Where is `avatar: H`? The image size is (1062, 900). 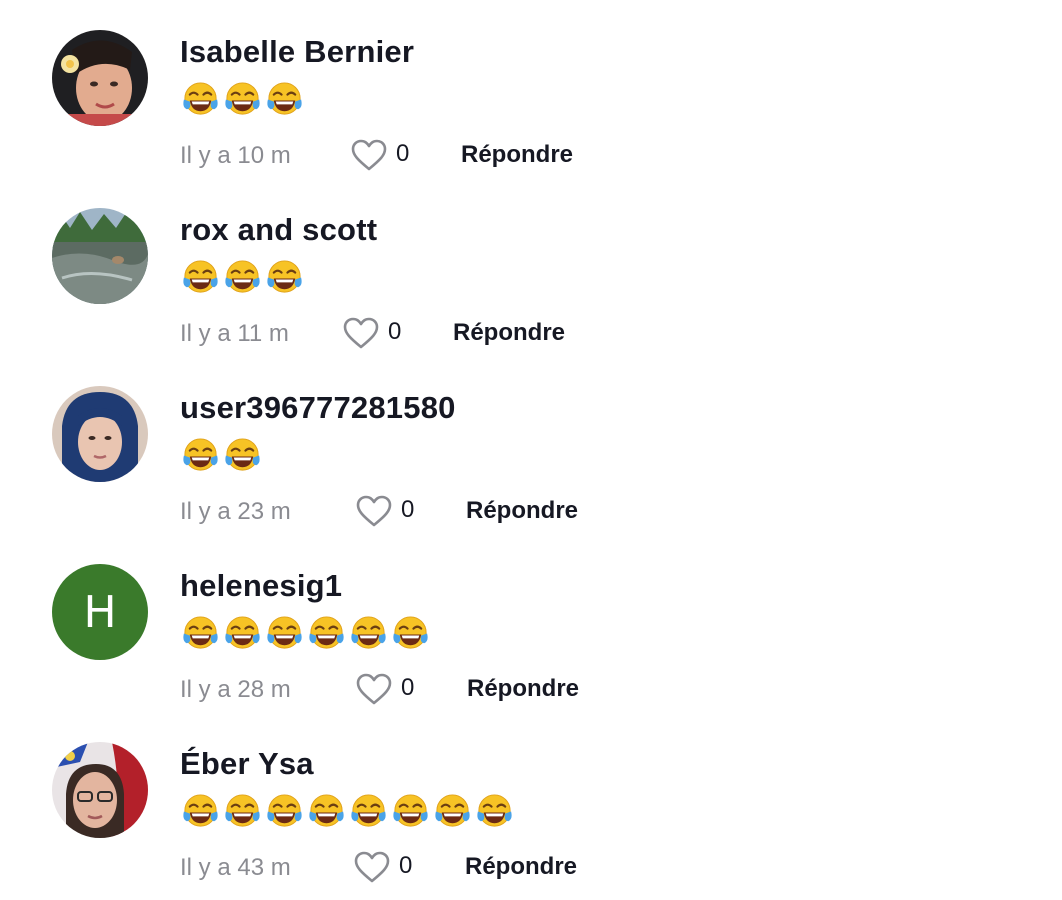 avatar: H is located at coordinates (100, 612).